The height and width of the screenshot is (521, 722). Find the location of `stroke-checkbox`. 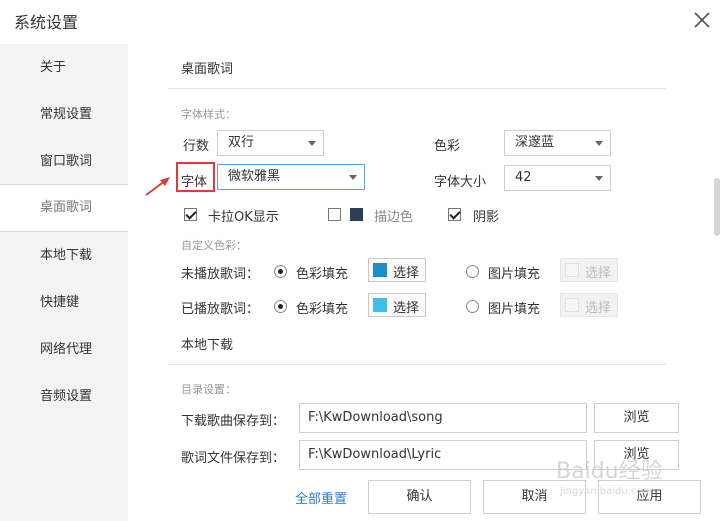

stroke-checkbox is located at coordinates (334, 214).